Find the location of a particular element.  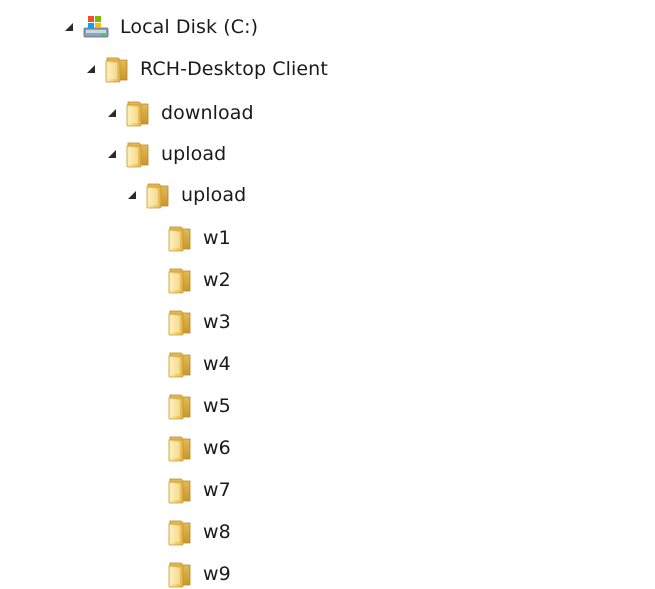

tree-node-w9: w9 is located at coordinates (199, 573).